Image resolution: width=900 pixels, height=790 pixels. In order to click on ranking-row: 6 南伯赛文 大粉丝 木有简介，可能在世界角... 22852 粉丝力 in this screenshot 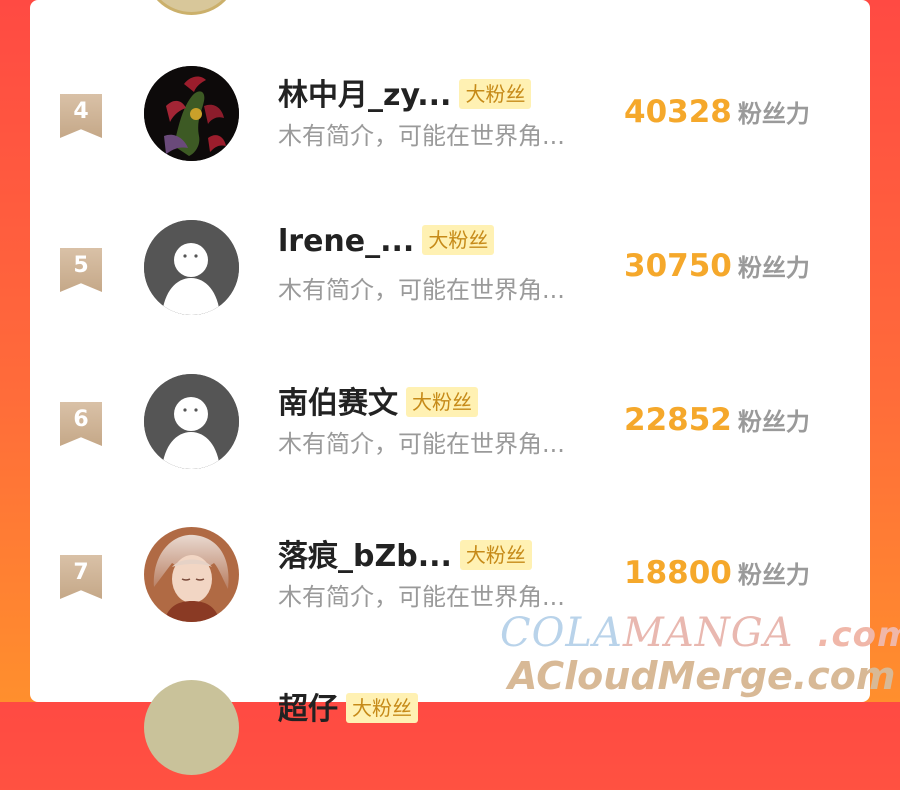, I will do `click(450, 429)`.